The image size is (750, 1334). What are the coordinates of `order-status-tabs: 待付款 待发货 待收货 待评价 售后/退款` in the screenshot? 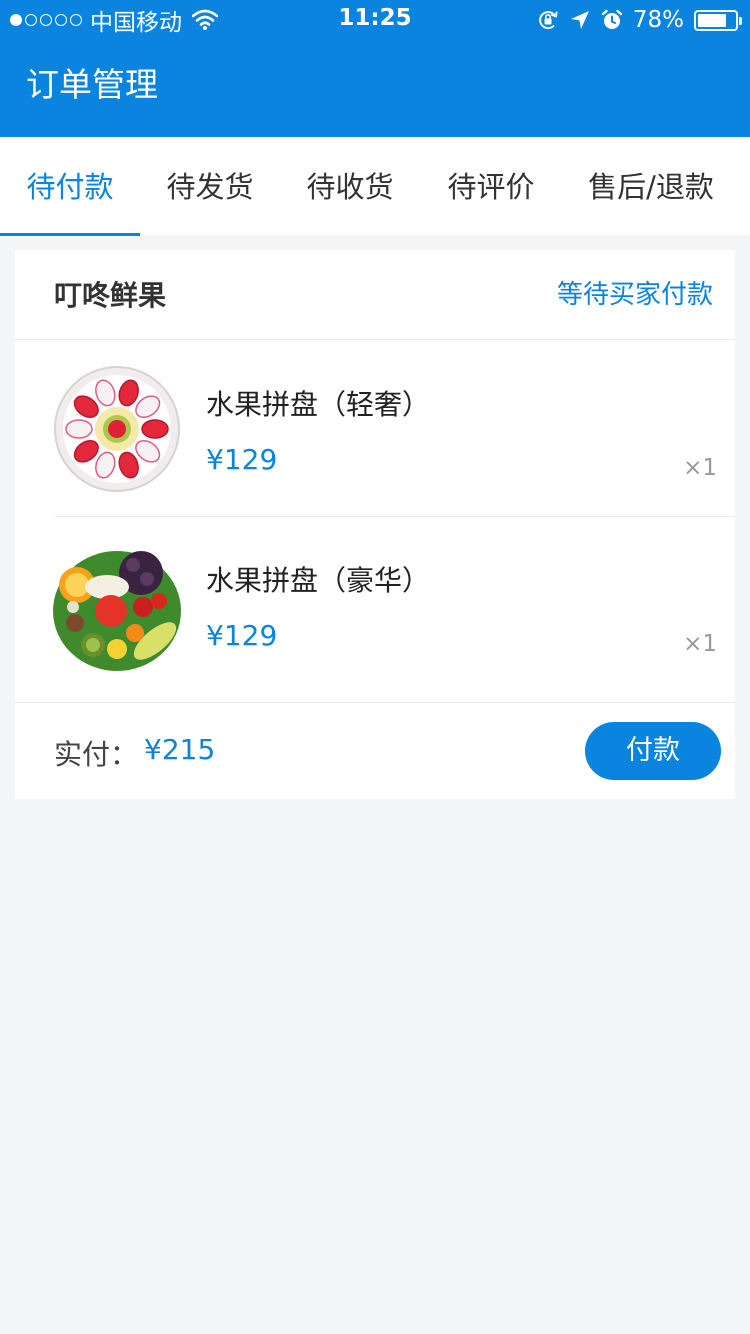 It's located at (375, 186).